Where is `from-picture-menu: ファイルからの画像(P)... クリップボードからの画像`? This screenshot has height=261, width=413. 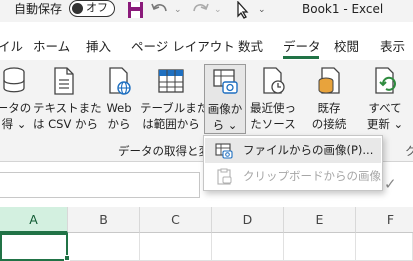 from-picture-menu: ファイルからの画像(P)... クリップボードからの画像 is located at coordinates (293, 163).